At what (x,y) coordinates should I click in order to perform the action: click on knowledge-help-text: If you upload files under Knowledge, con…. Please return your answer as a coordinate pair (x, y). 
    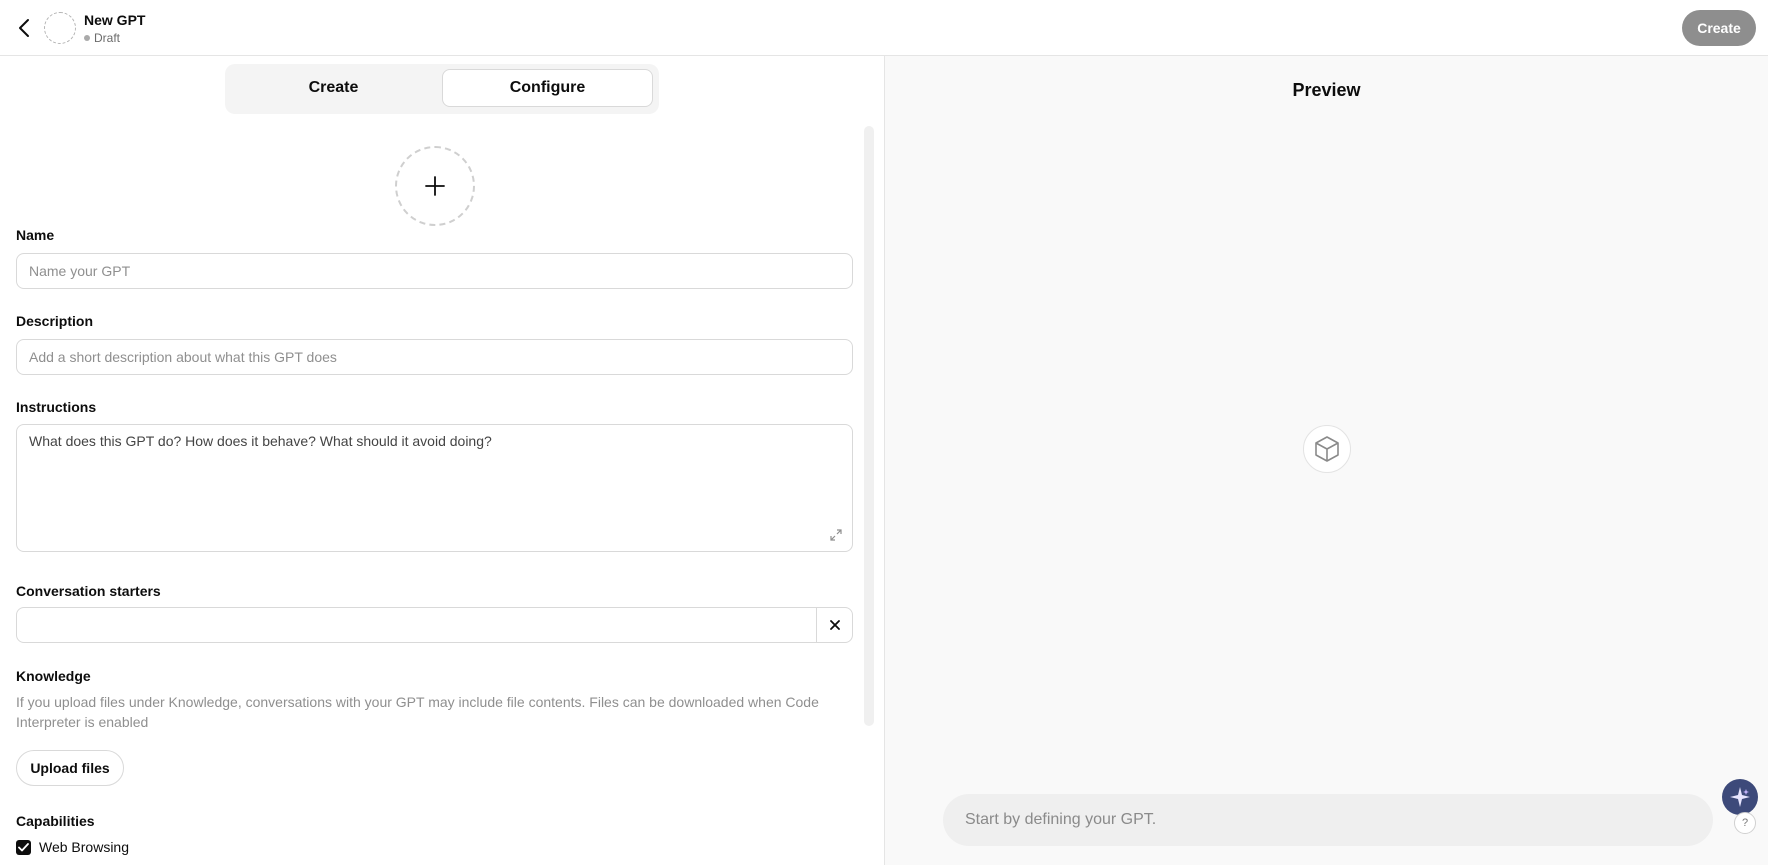
    Looking at the image, I should click on (417, 712).